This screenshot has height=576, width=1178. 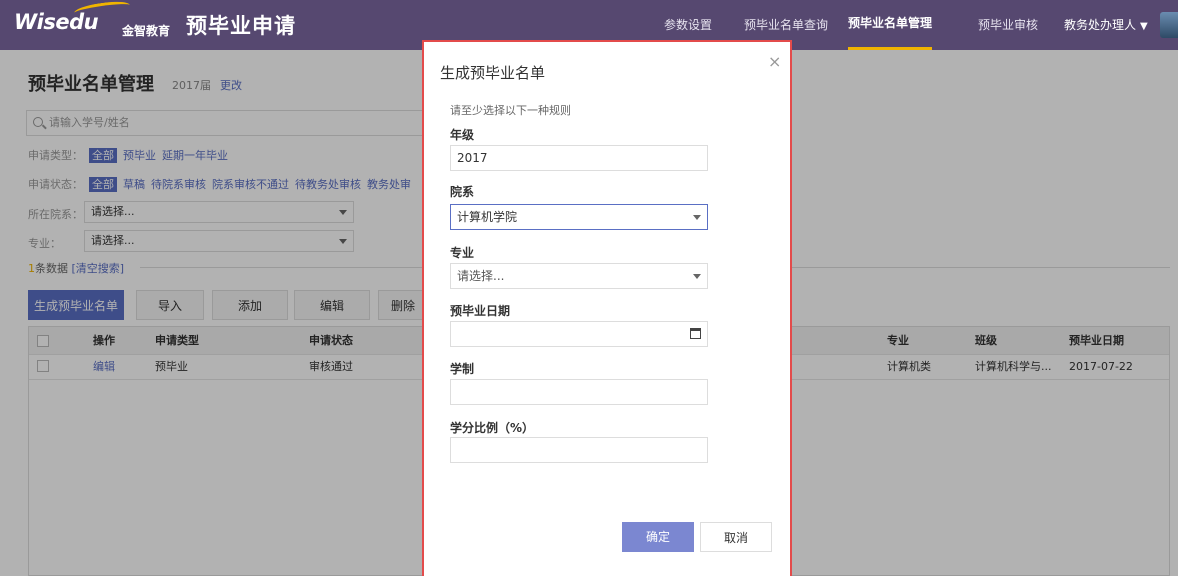 What do you see at coordinates (472, 158) in the screenshot?
I see `grade-value: 2017` at bounding box center [472, 158].